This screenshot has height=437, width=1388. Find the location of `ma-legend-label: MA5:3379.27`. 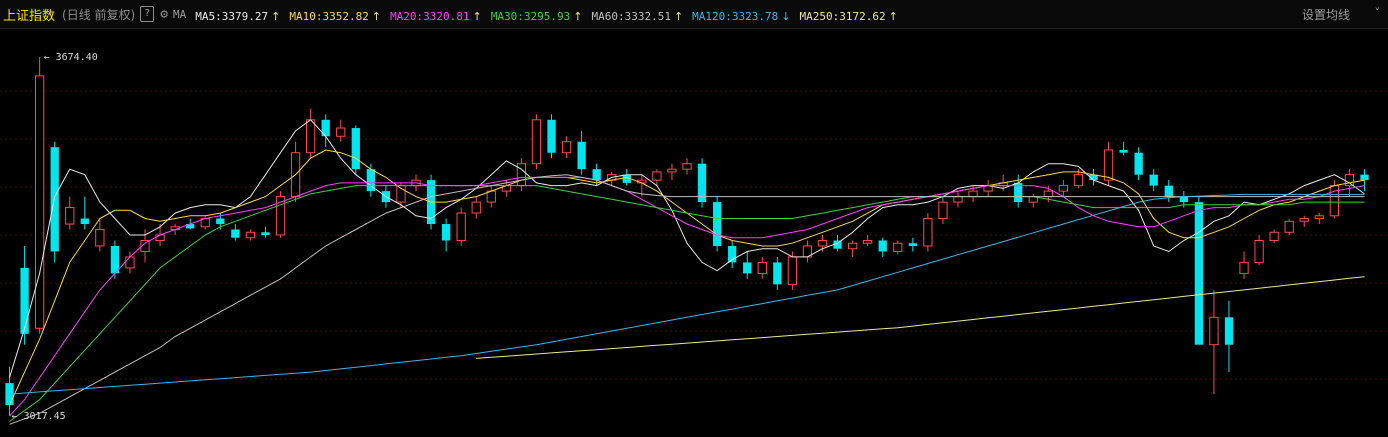

ma-legend-label: MA5:3379.27 is located at coordinates (232, 16).